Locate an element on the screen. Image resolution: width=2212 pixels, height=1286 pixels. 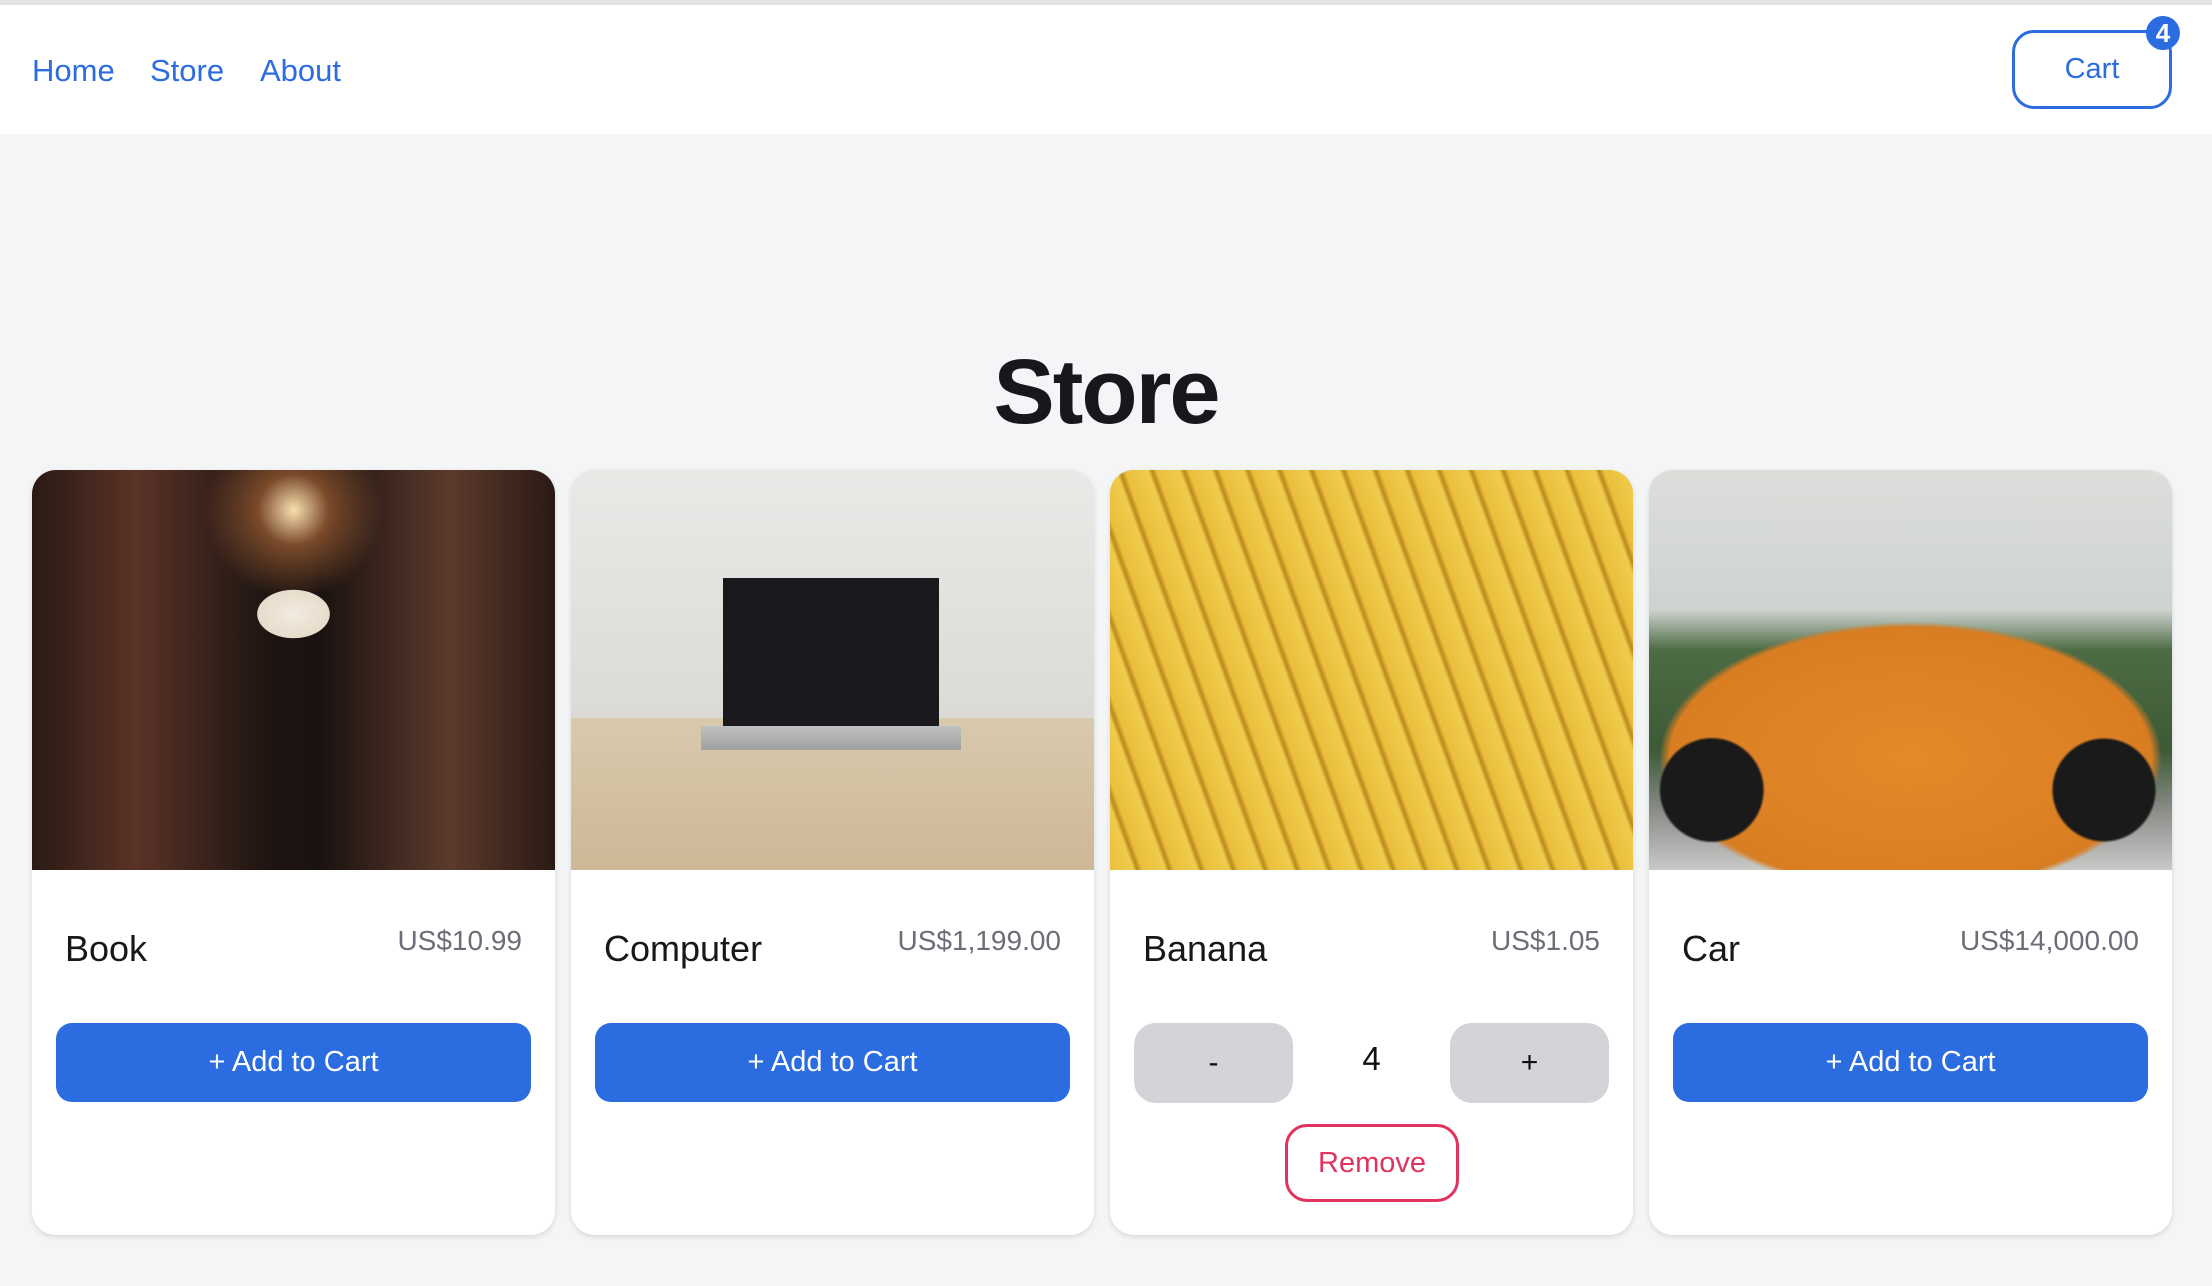
product-price: US$1.05 is located at coordinates (1545, 940).